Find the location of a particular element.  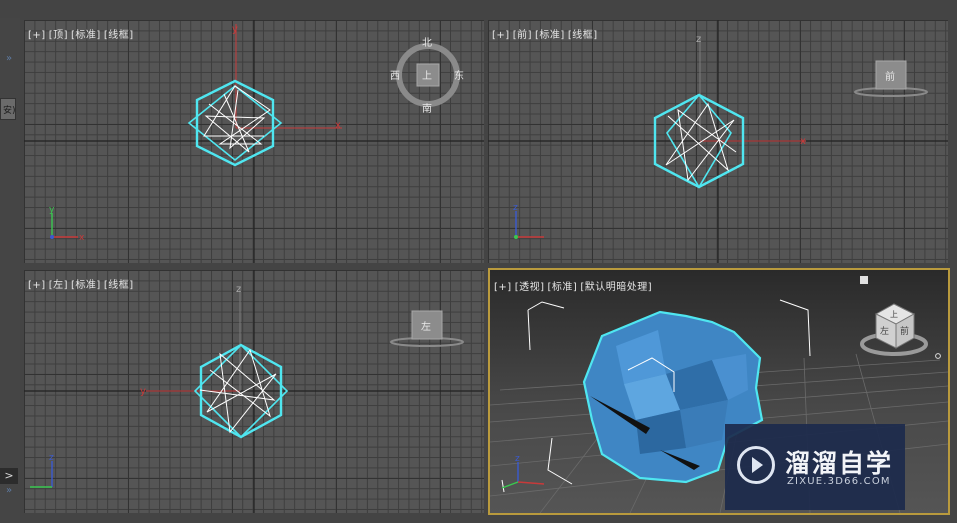

compass-east: 东 is located at coordinates (459, 75).